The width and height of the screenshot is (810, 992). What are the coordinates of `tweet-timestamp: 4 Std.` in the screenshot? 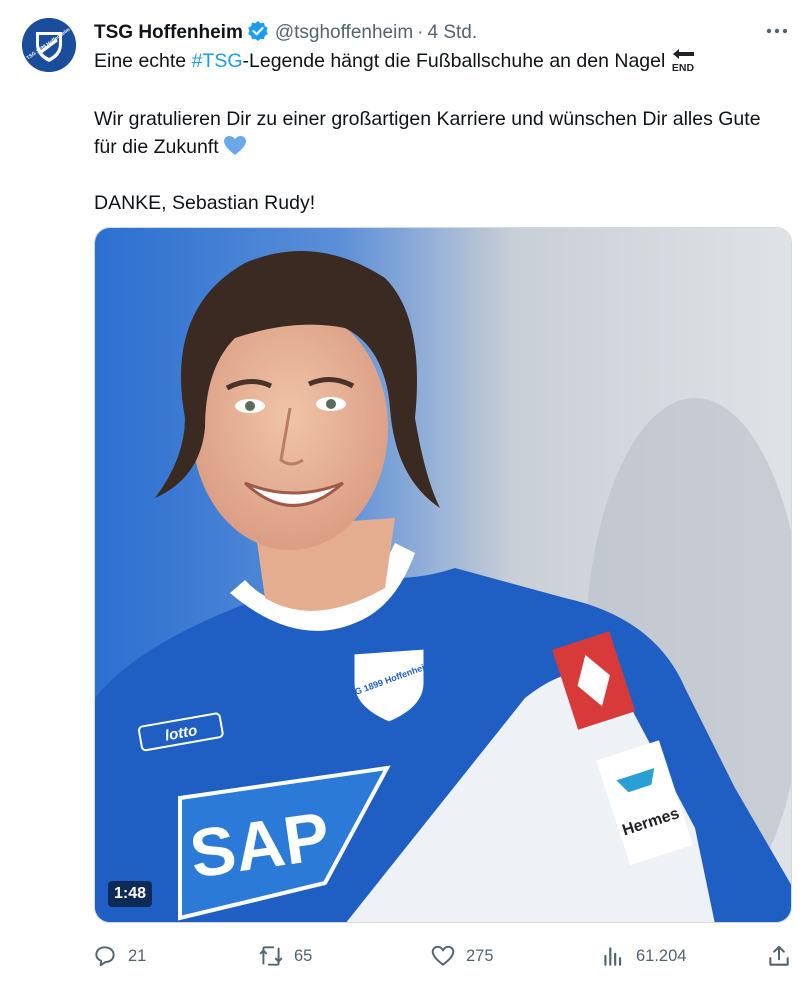 It's located at (452, 32).